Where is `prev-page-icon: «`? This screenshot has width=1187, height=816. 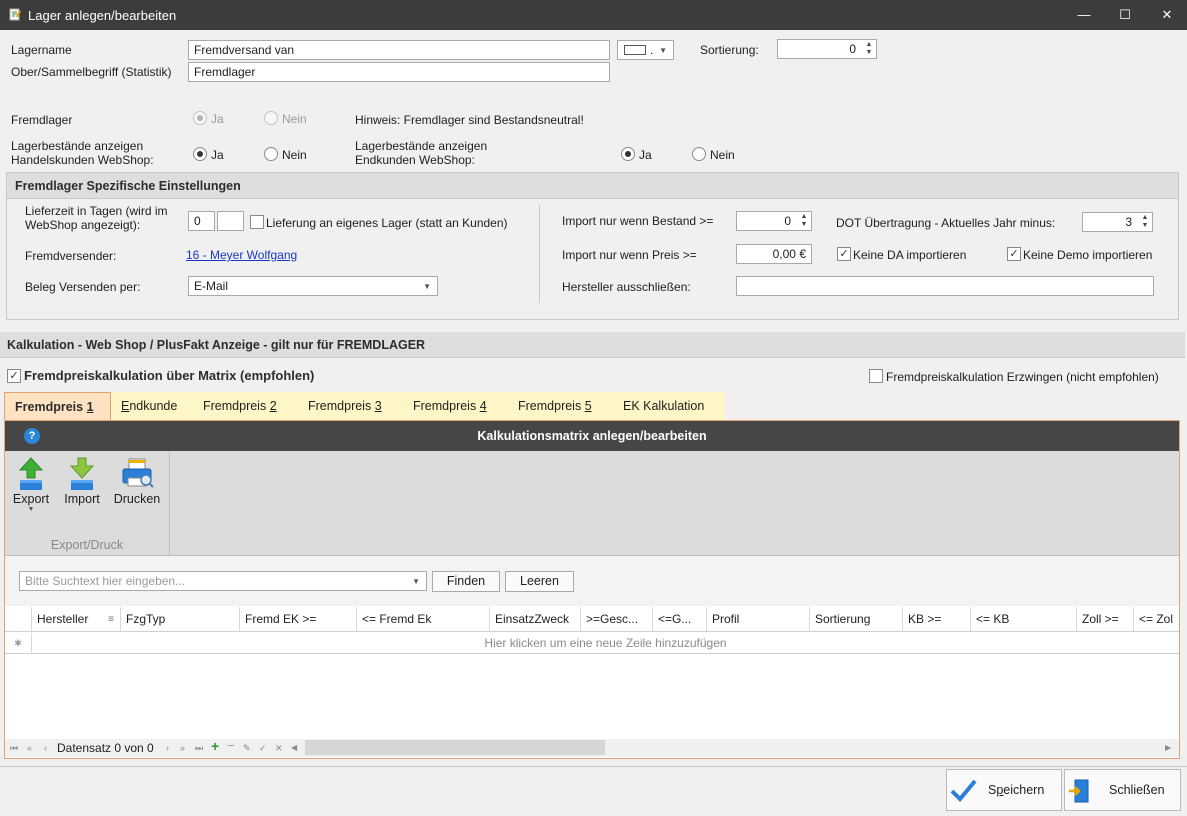 prev-page-icon: « is located at coordinates (29, 748).